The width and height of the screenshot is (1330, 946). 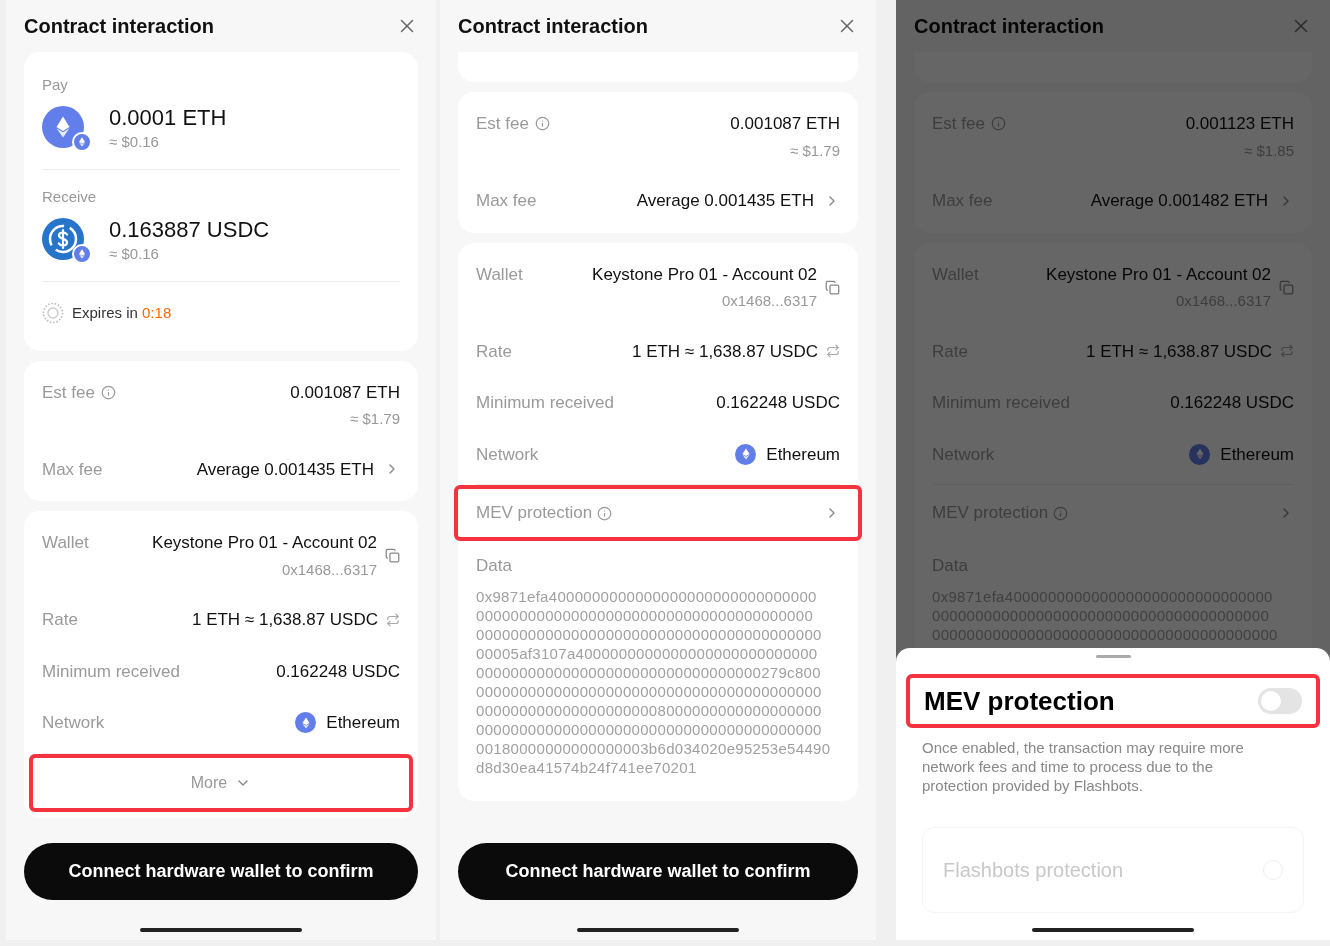 I want to click on section-label: Receive, so click(x=70, y=197).